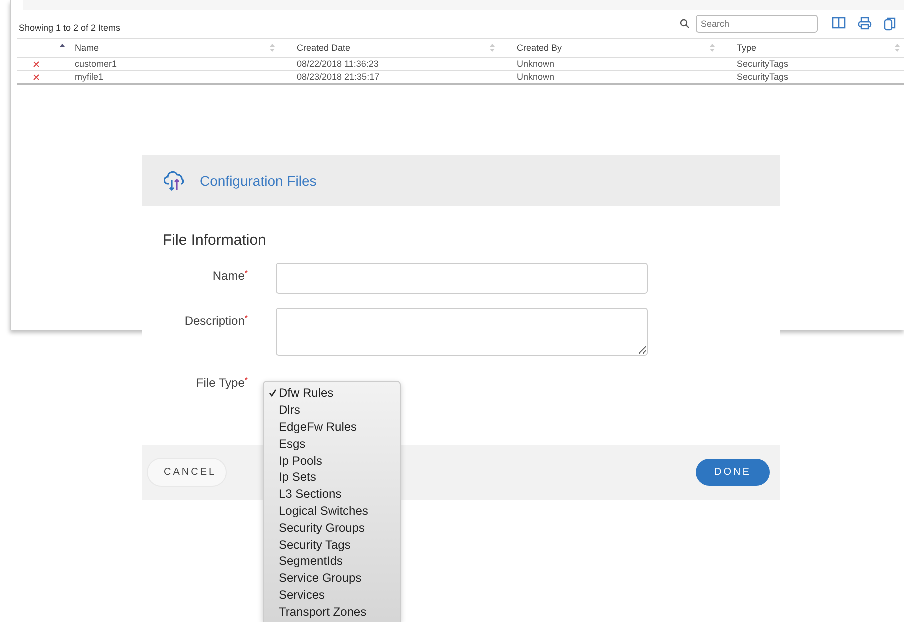 The width and height of the screenshot is (904, 622). What do you see at coordinates (332, 561) in the screenshot?
I see `menu-option: SegmentIds` at bounding box center [332, 561].